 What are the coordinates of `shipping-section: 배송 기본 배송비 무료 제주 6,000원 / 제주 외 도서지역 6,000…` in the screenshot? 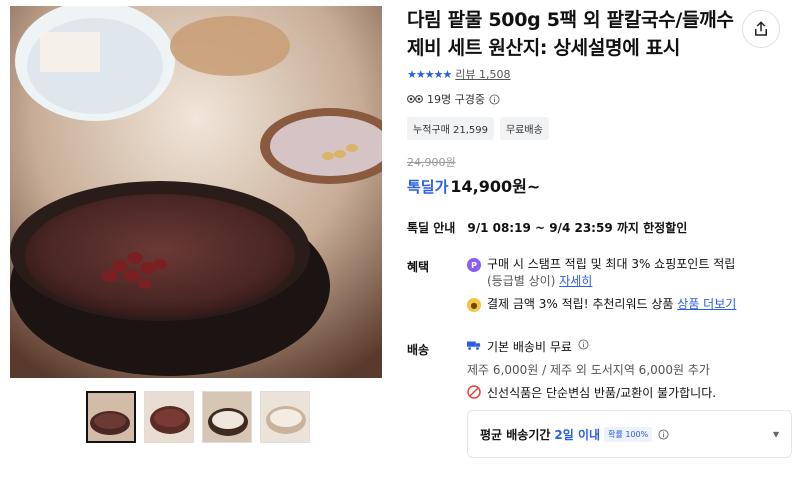 It's located at (599, 398).